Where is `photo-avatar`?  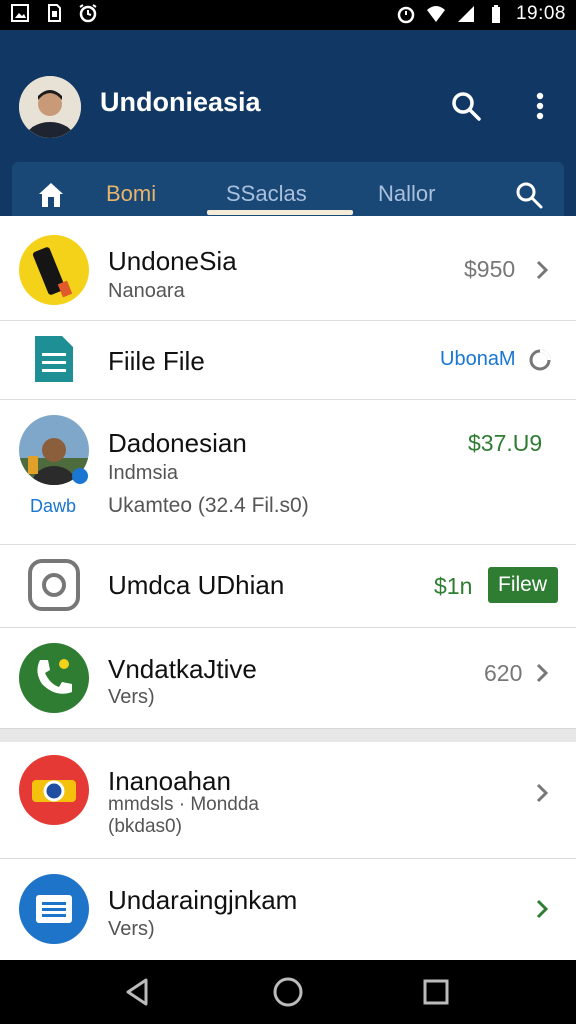
photo-avatar is located at coordinates (54, 450).